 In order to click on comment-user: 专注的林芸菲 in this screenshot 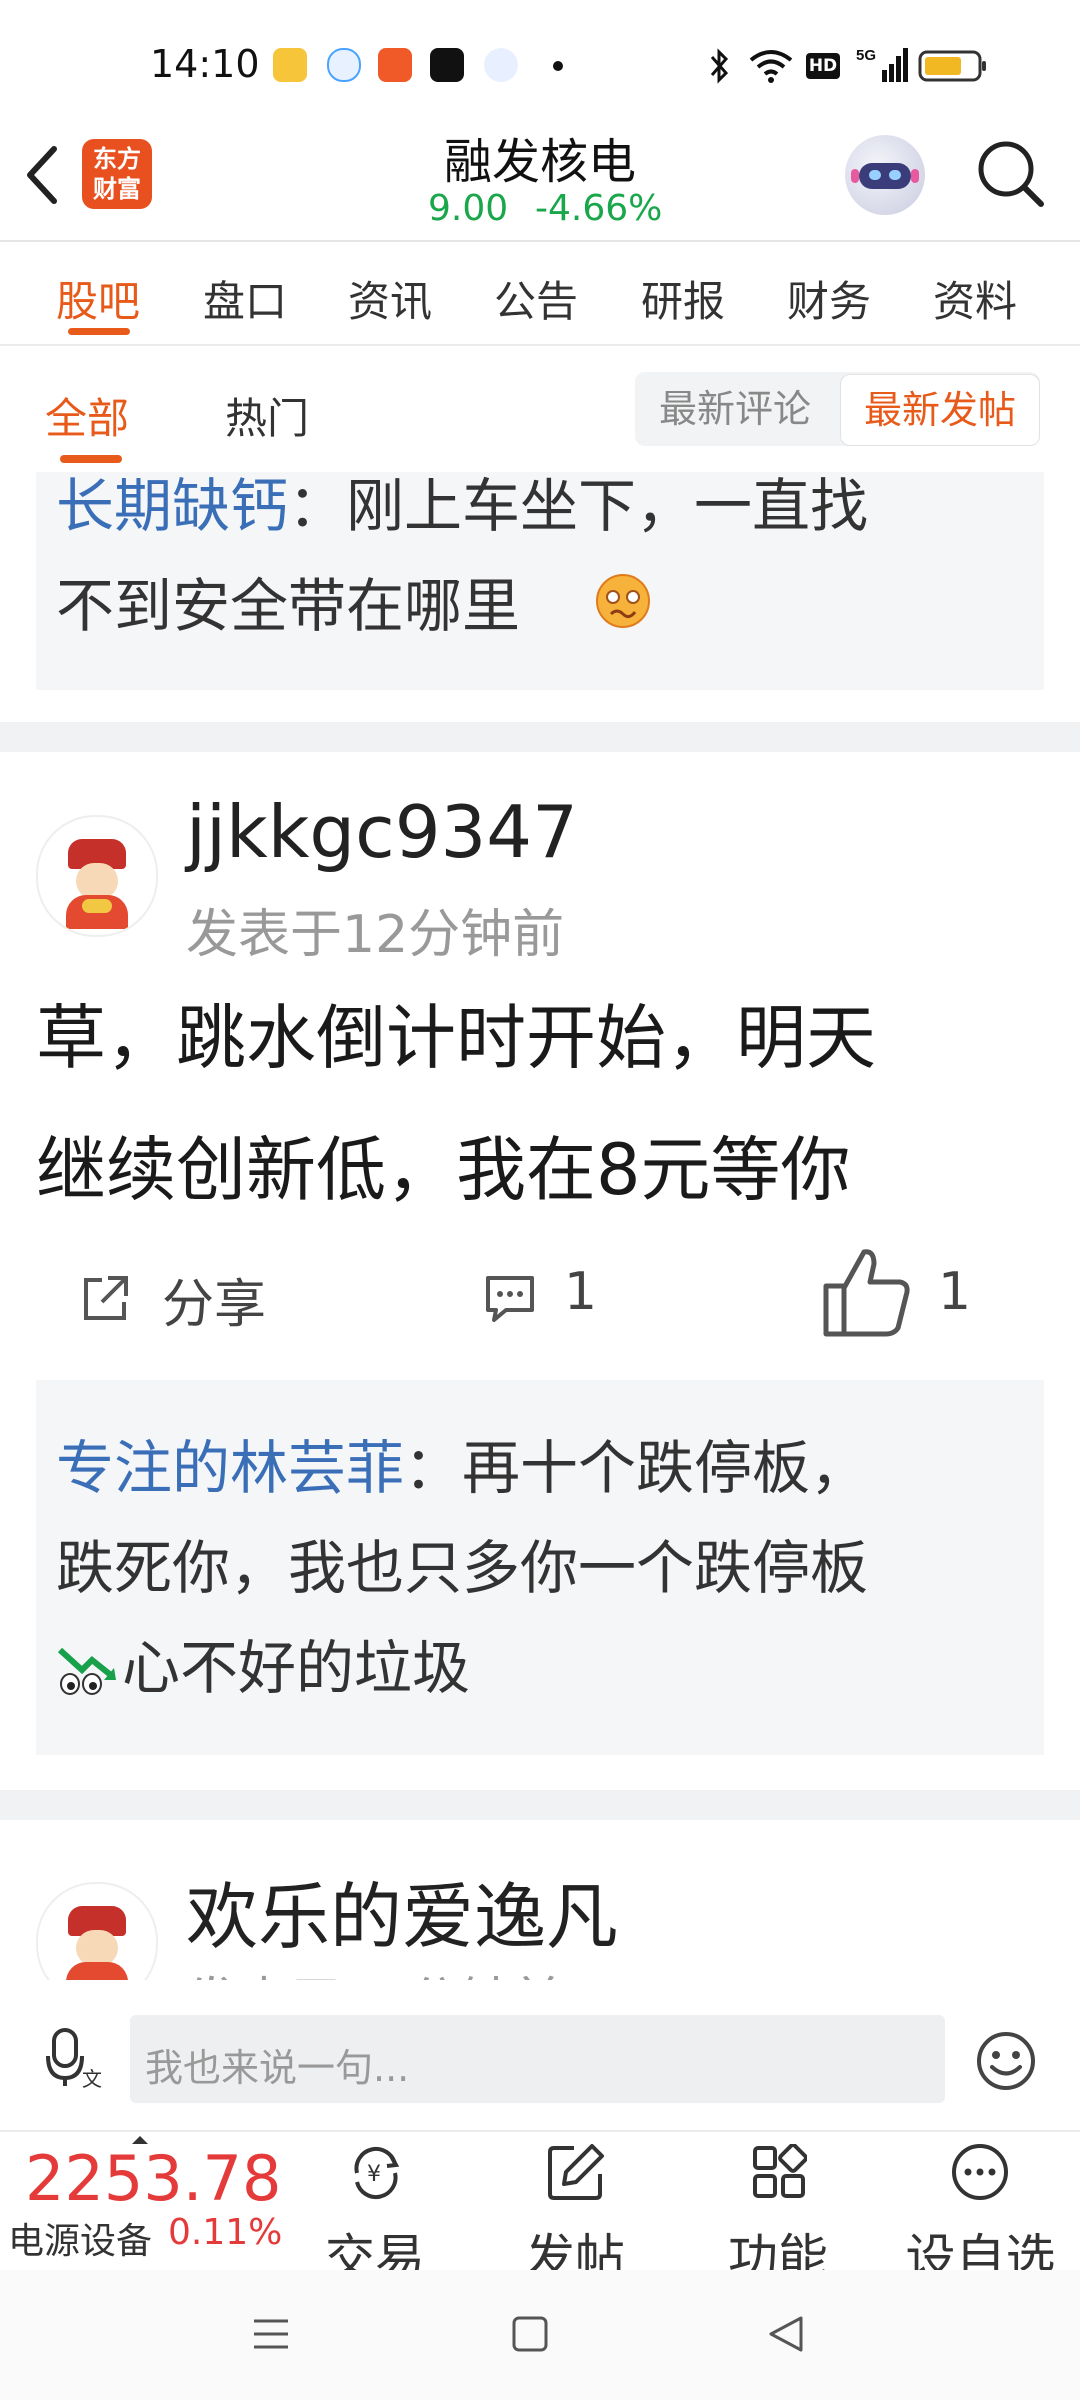, I will do `click(230, 1468)`.